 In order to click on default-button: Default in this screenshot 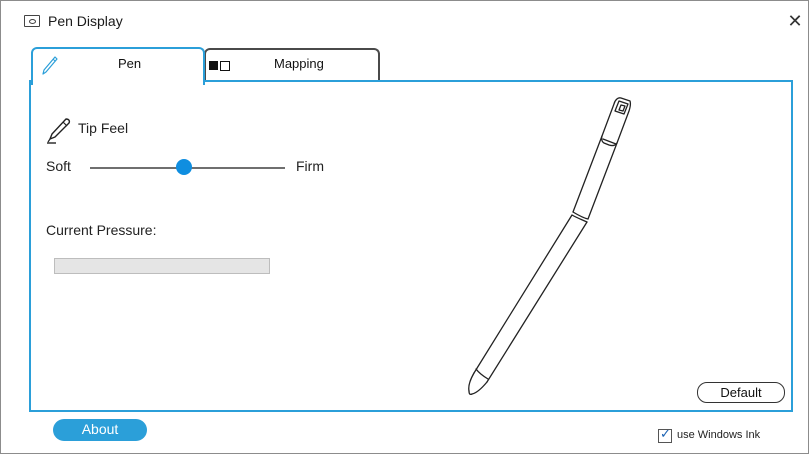, I will do `click(741, 392)`.